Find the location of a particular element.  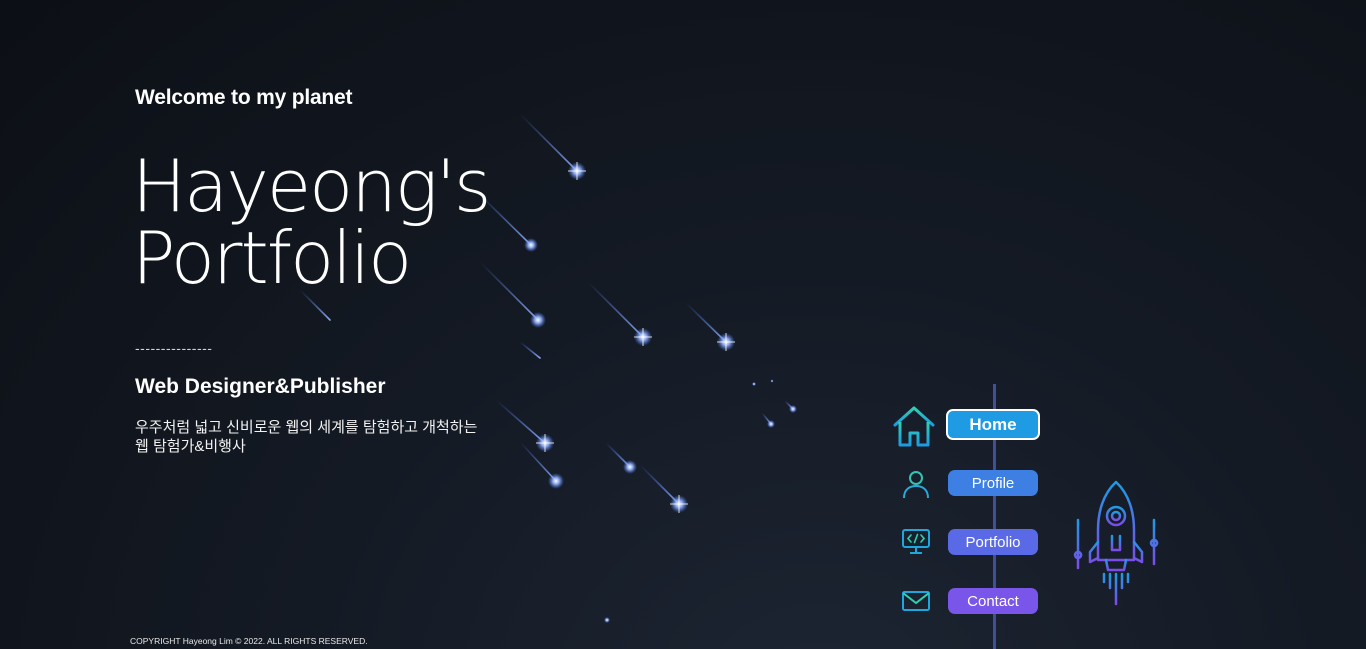

nav-profile-button: Profile is located at coordinates (993, 483).